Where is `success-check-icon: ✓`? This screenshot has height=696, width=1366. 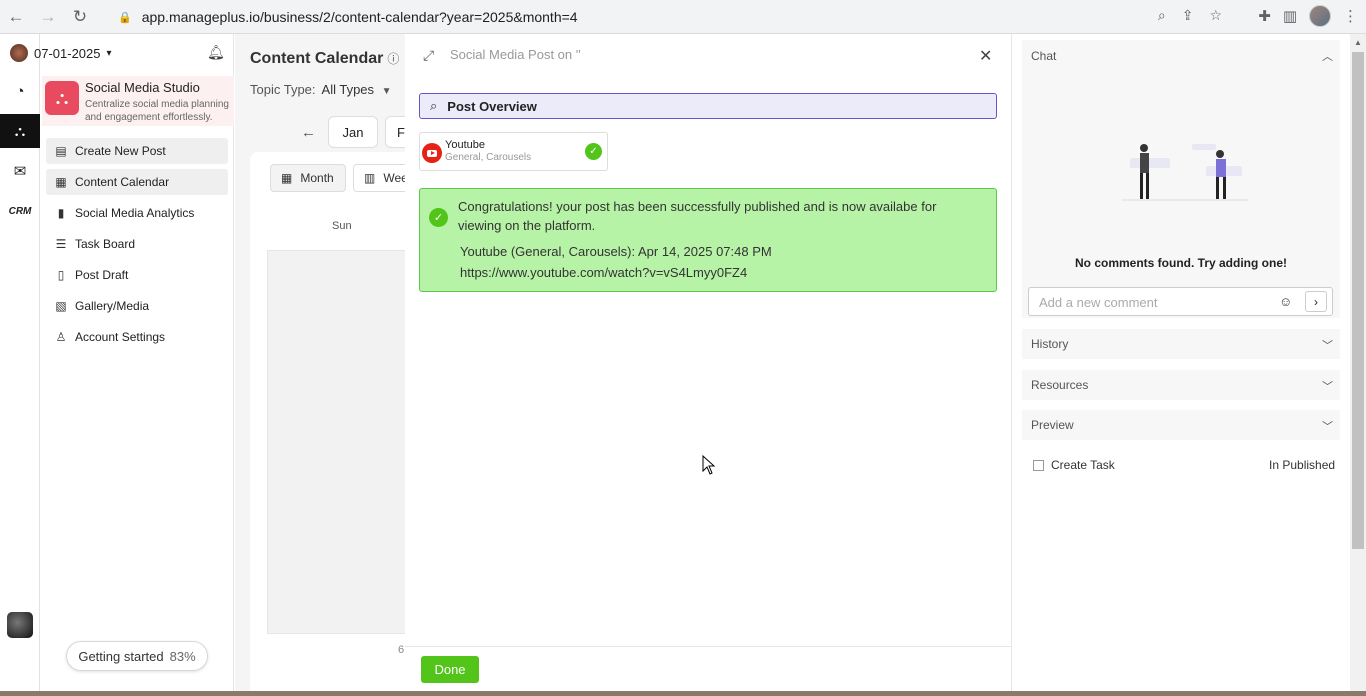 success-check-icon: ✓ is located at coordinates (438, 217).